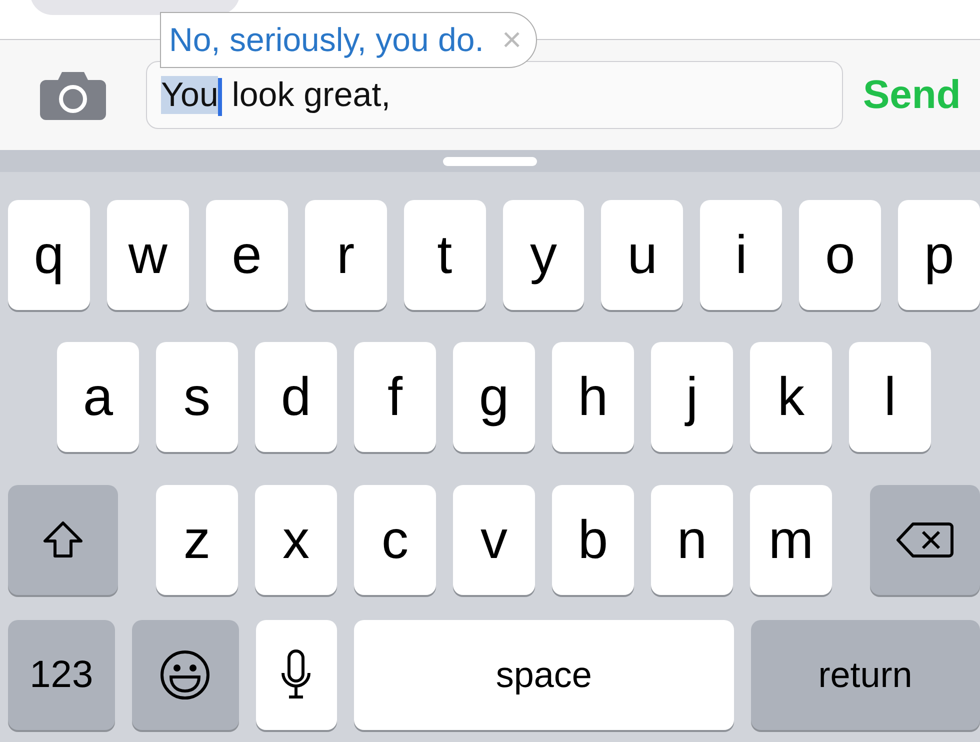 This screenshot has height=742, width=980. Describe the element at coordinates (494, 540) in the screenshot. I see `letter-key: v` at that location.